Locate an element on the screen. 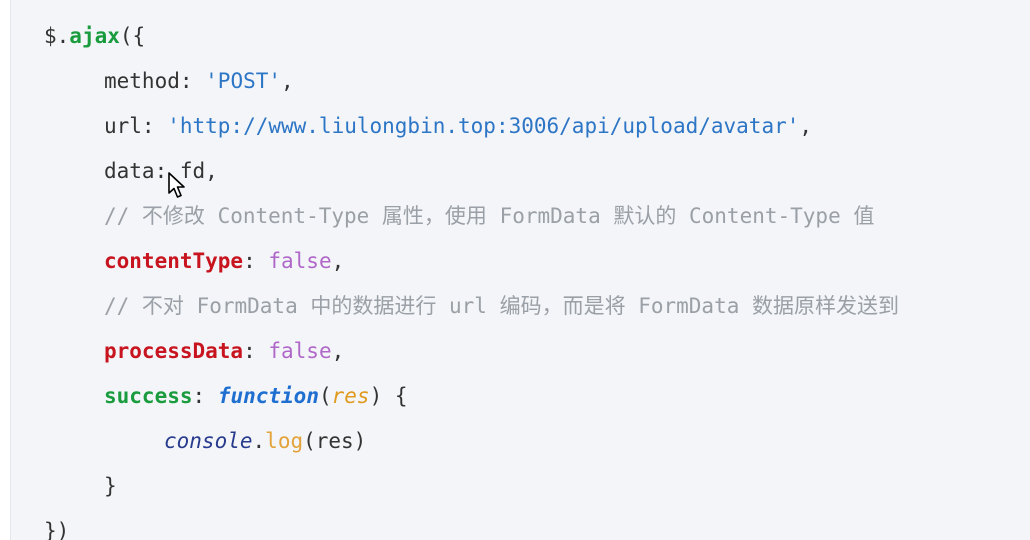 The image size is (1030, 540). code-line: $.ajax({ is located at coordinates (94, 36).